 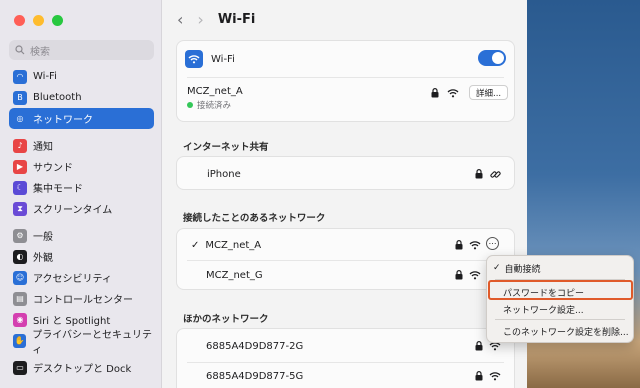 What do you see at coordinates (43, 237) in the screenshot?
I see `sidebar-item-label: 一般` at bounding box center [43, 237].